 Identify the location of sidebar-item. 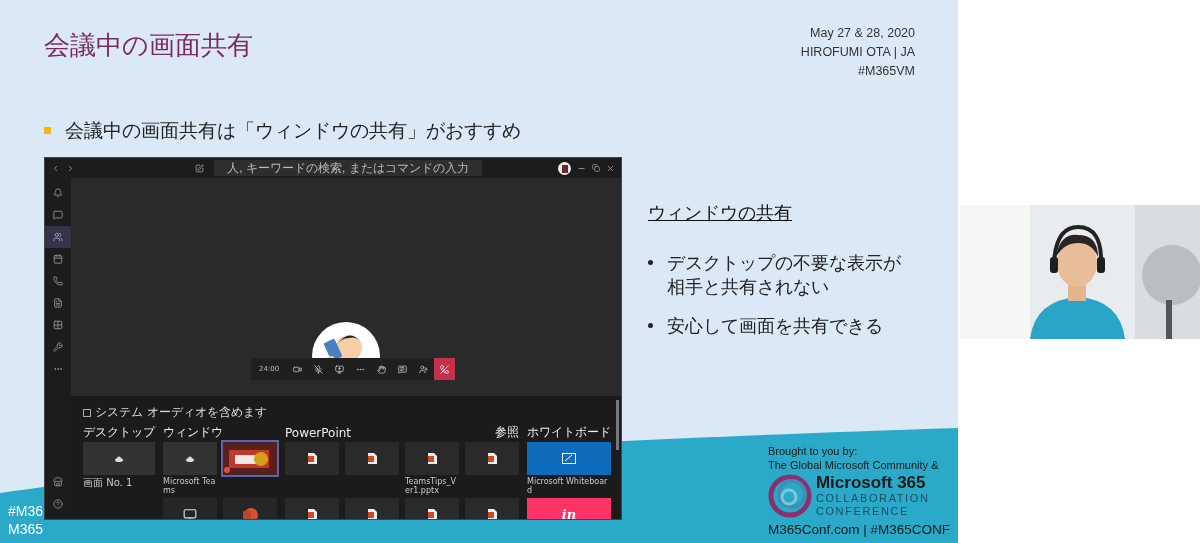
(58, 237).